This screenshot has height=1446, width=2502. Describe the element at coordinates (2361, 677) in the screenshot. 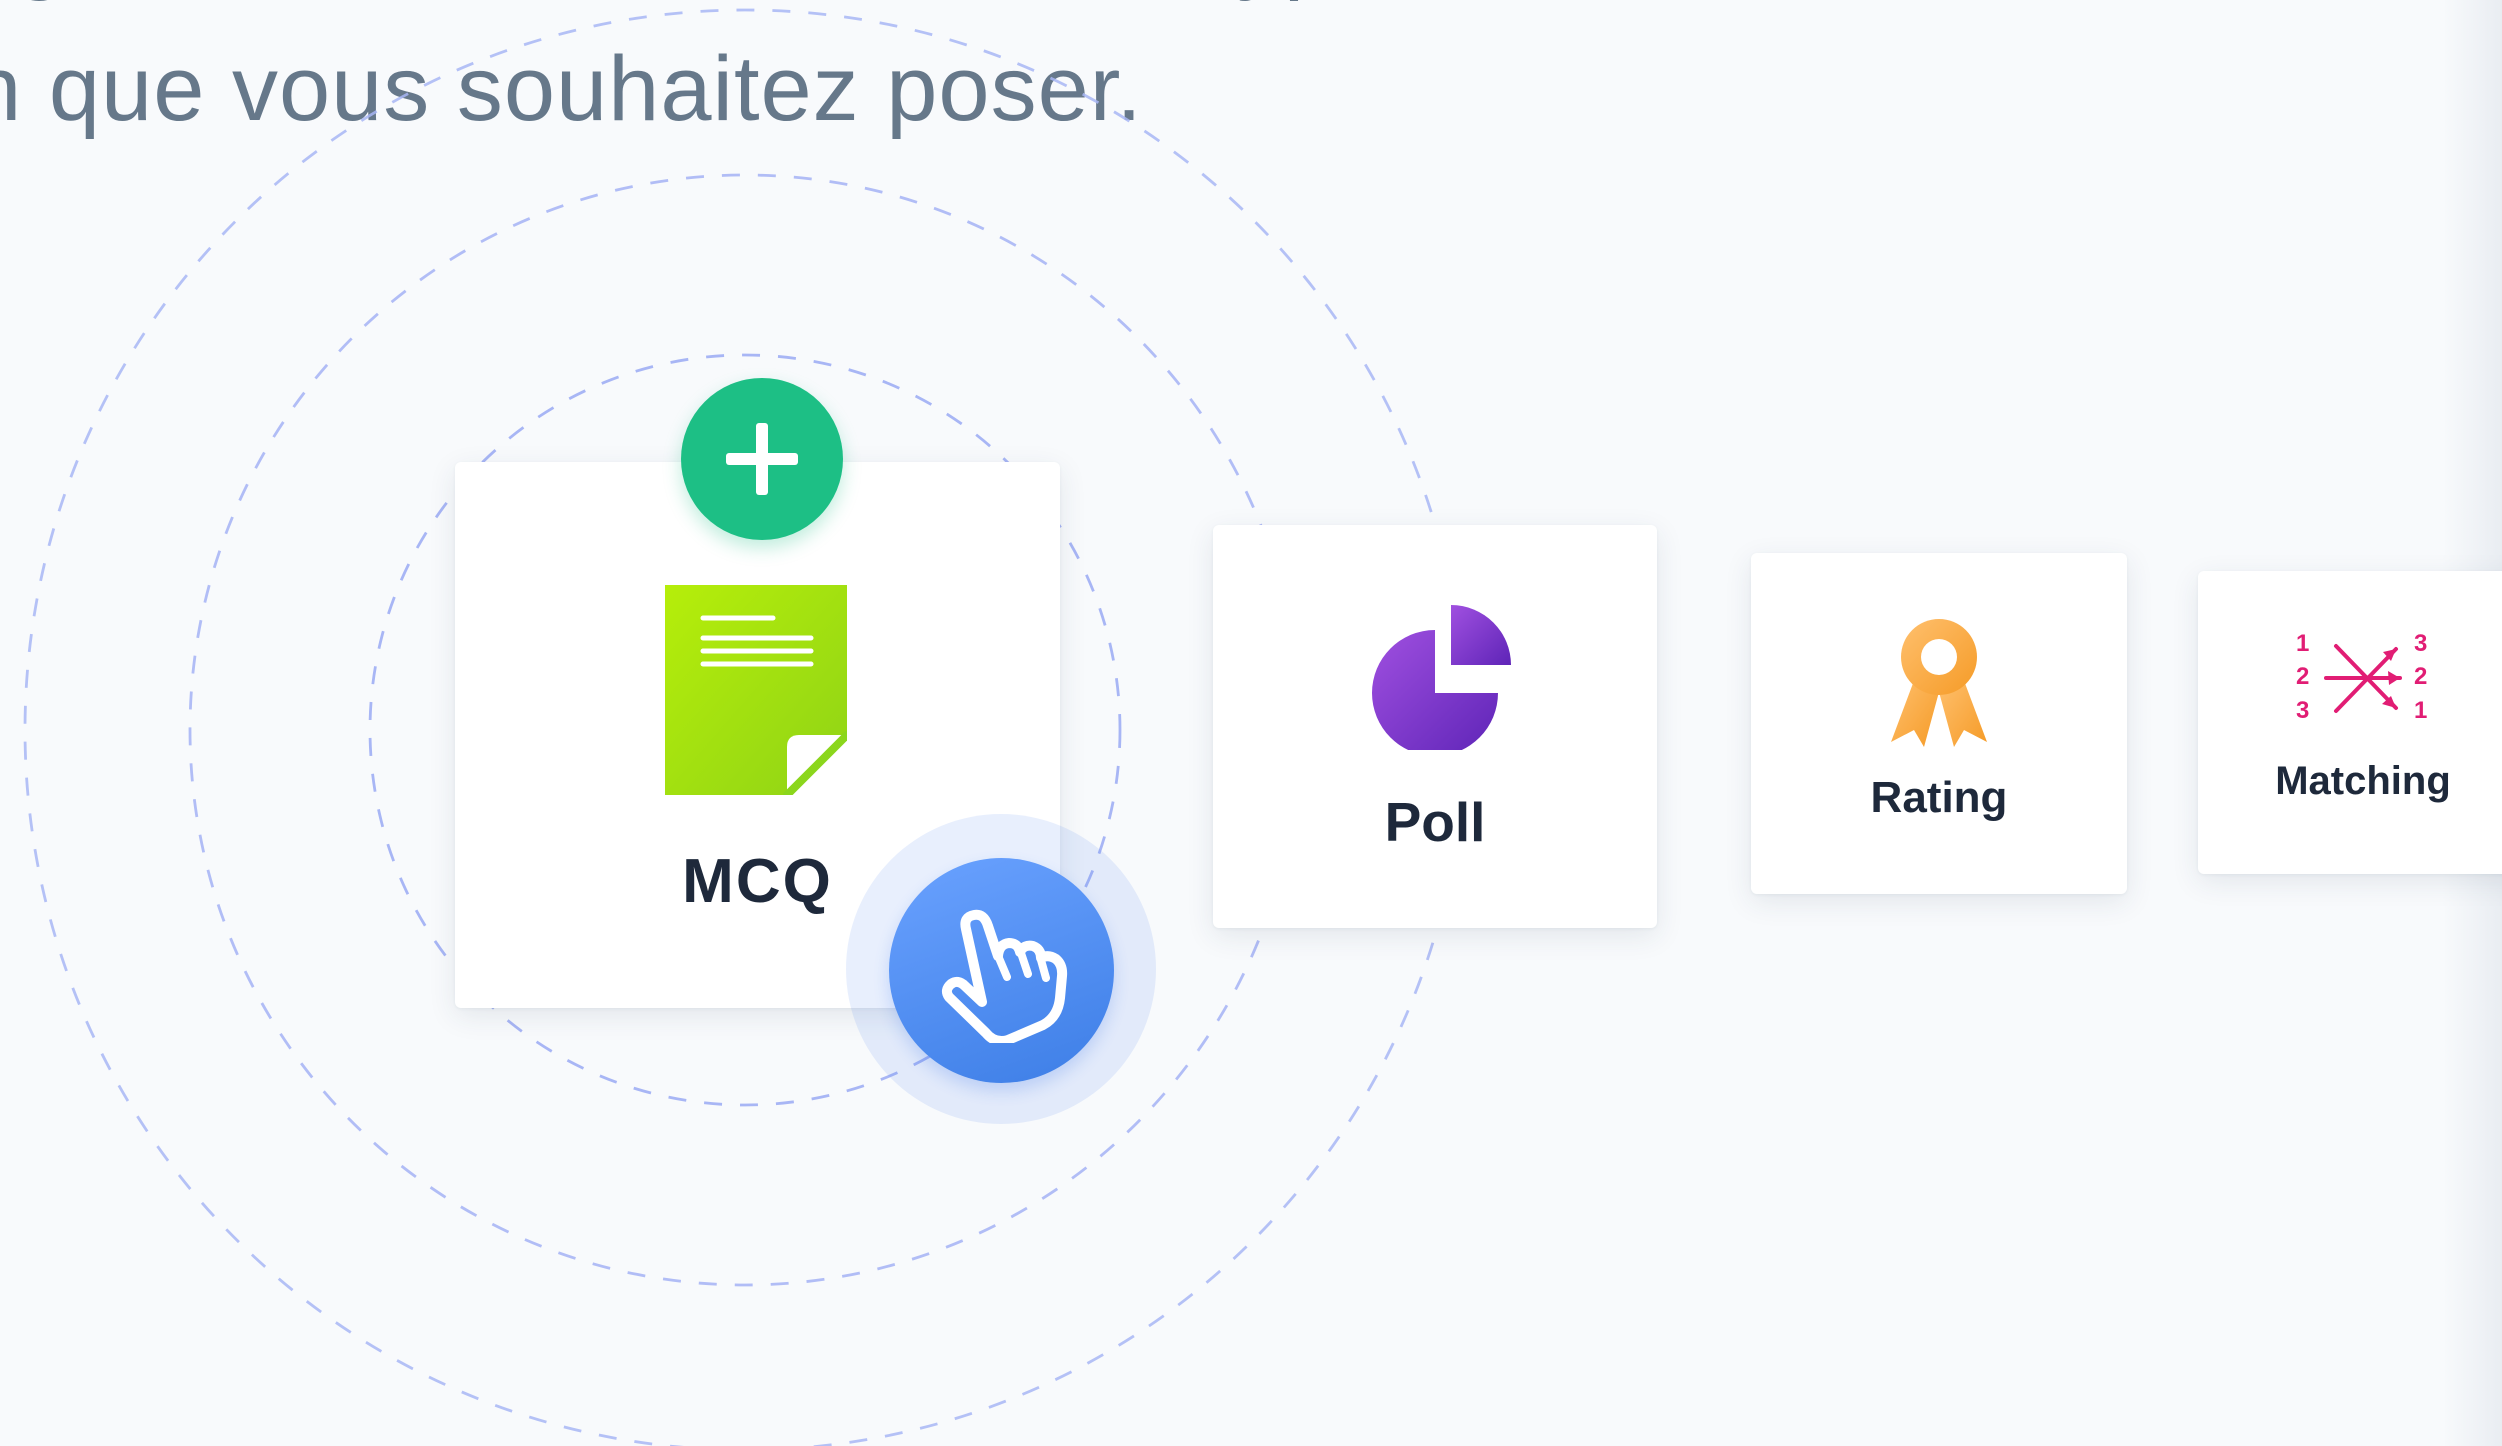

I see `matching-arrows-icon: 1 2 3 3 2 1` at that location.